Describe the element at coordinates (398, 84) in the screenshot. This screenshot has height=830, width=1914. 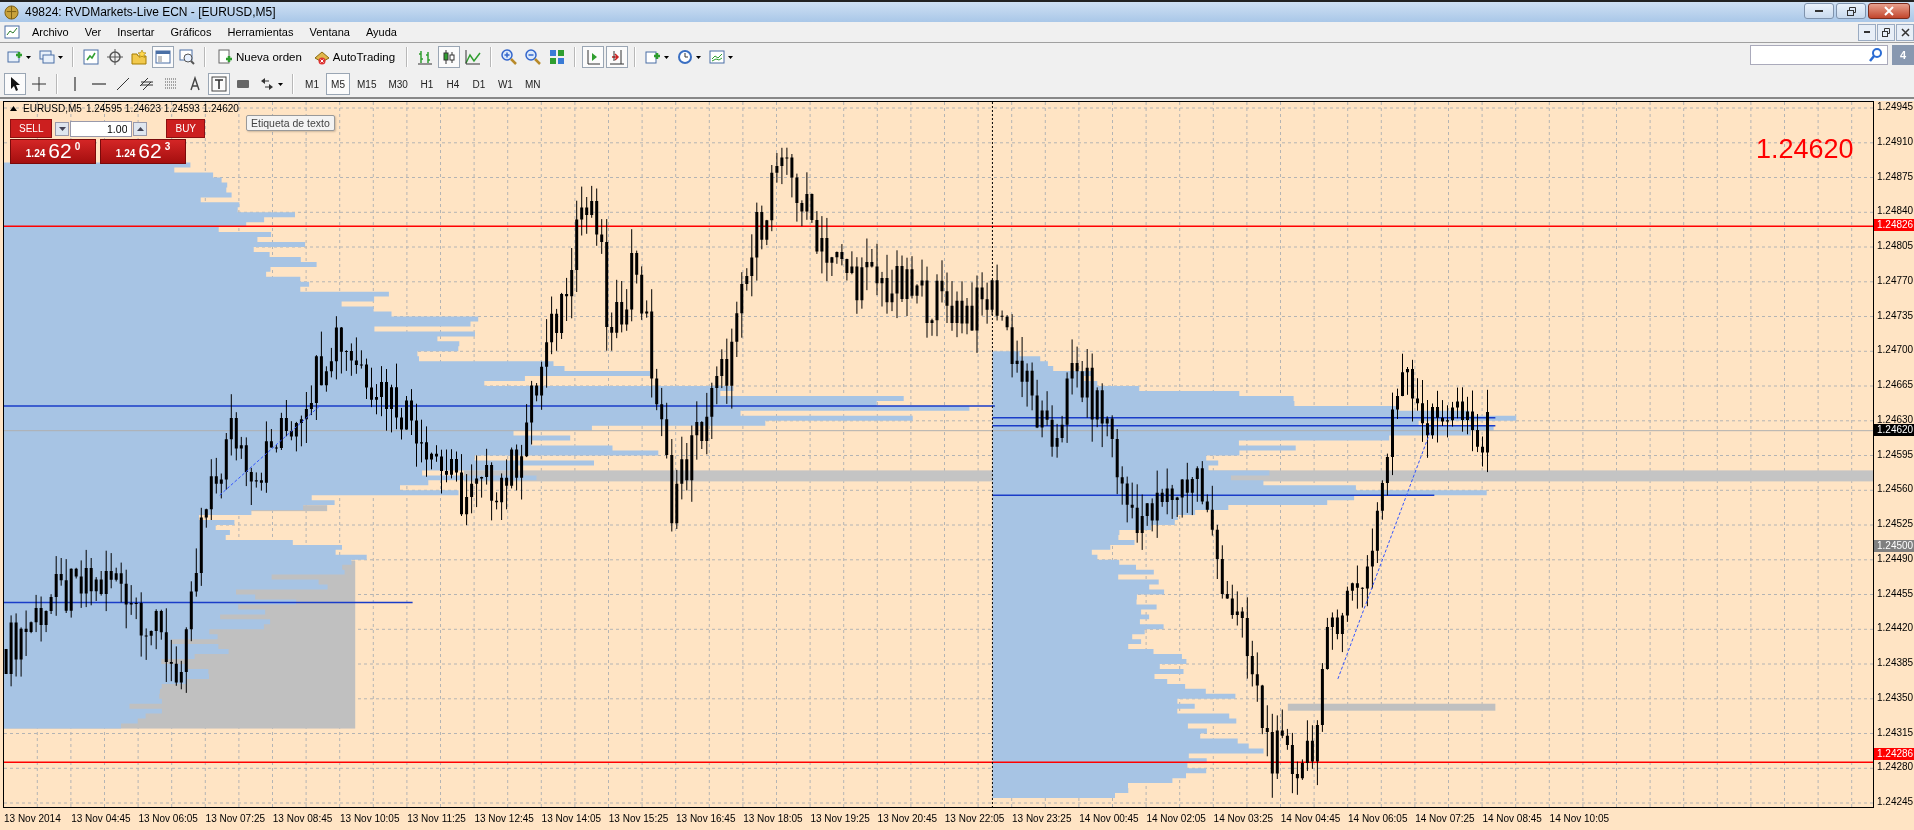
I see `timeframe-button: M30` at that location.